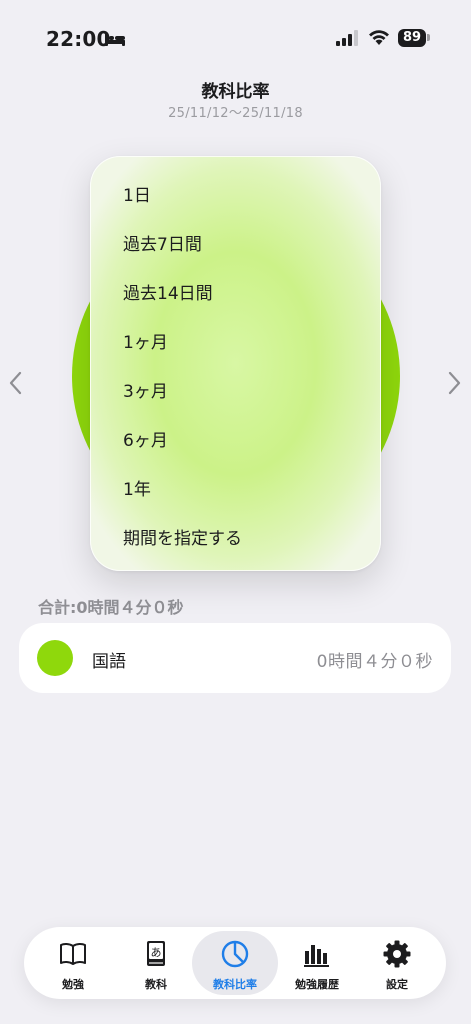 Image resolution: width=471 pixels, height=1024 pixels. I want to click on subject-color-dot, so click(55, 658).